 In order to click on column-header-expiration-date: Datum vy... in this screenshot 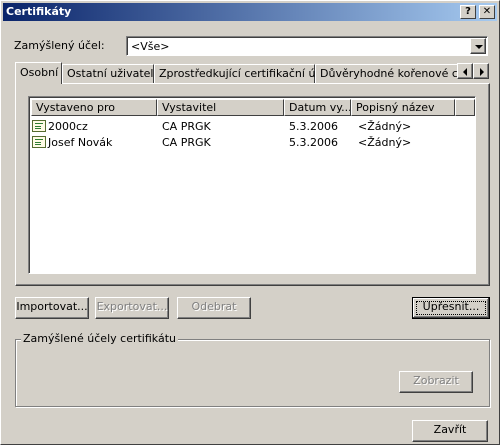, I will do `click(317, 107)`.